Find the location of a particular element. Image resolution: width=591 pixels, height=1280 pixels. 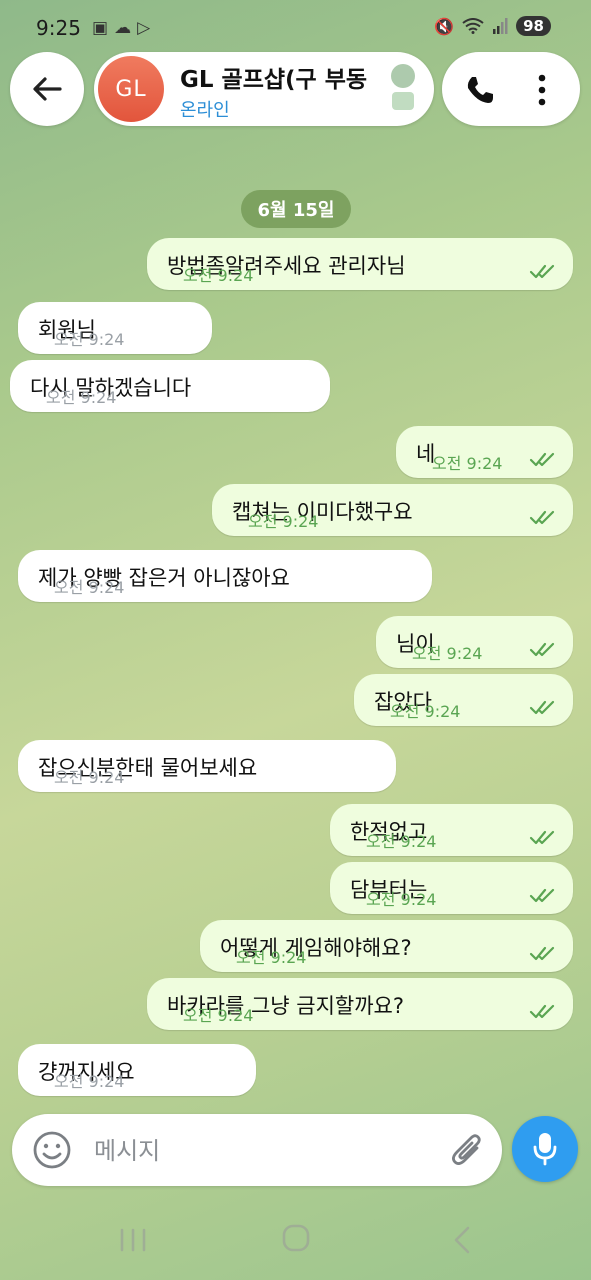

mute-icon: 🔇 is located at coordinates (444, 26).